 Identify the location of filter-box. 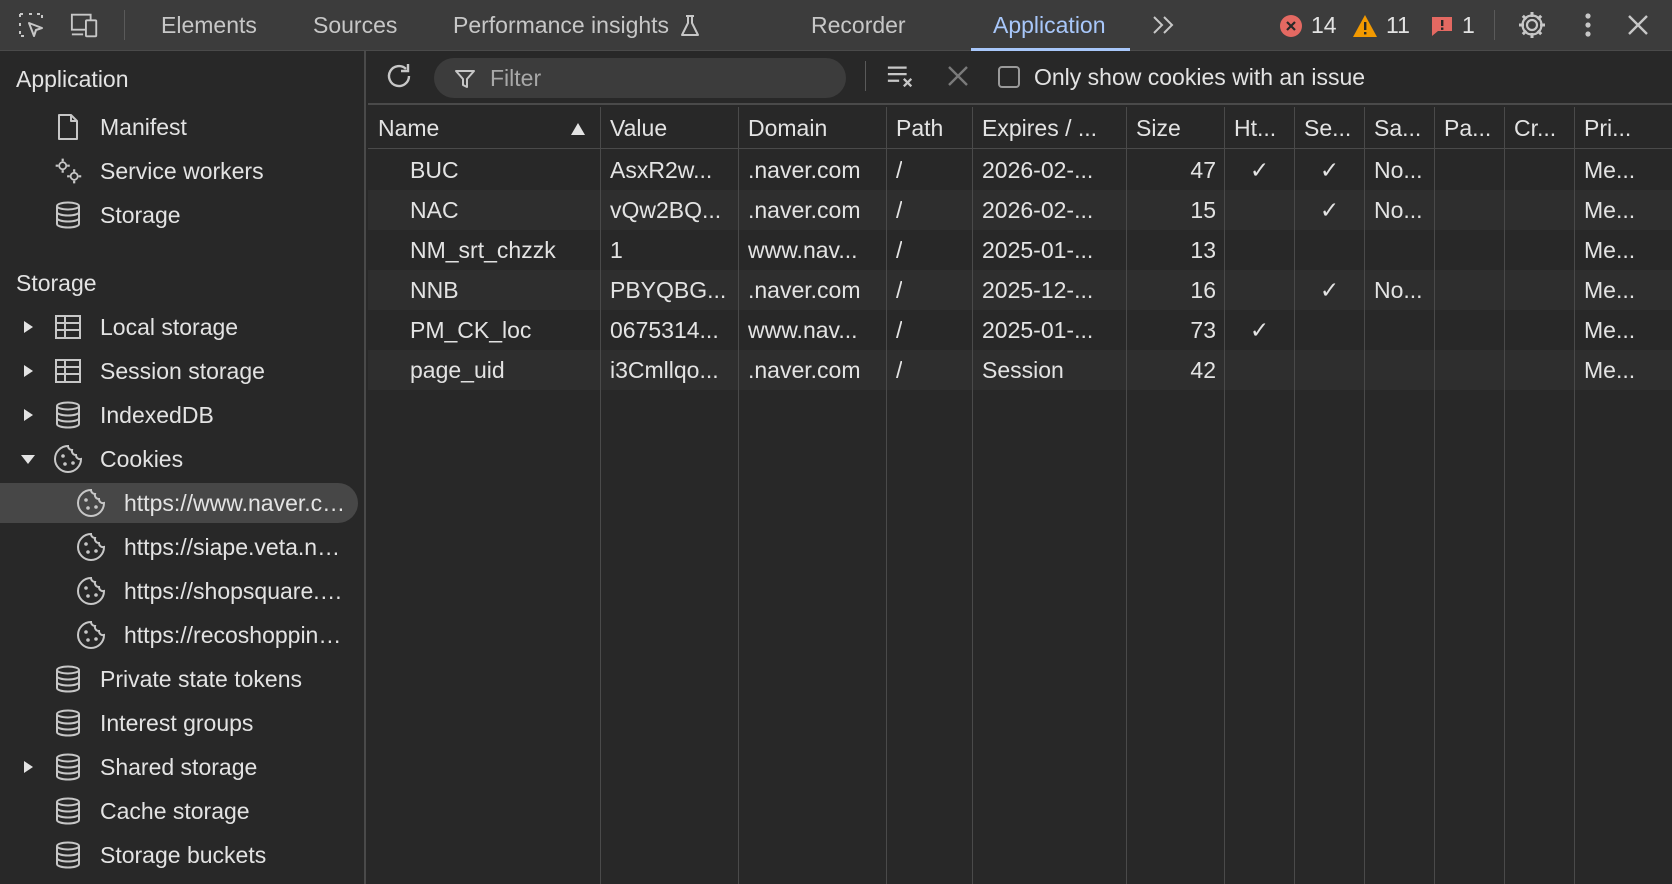
(640, 78).